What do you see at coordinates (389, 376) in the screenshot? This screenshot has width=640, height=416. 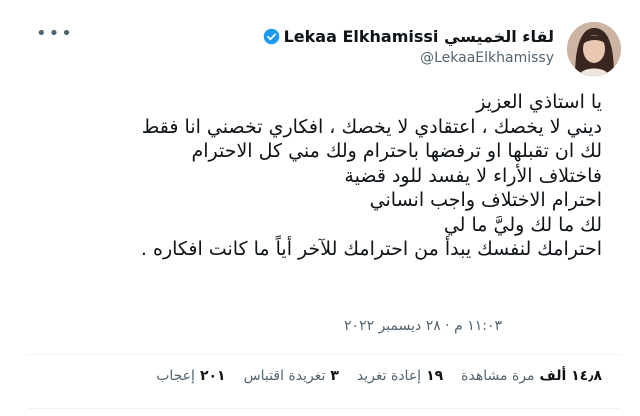 I see `retweets-label: إعادة تغريد` at bounding box center [389, 376].